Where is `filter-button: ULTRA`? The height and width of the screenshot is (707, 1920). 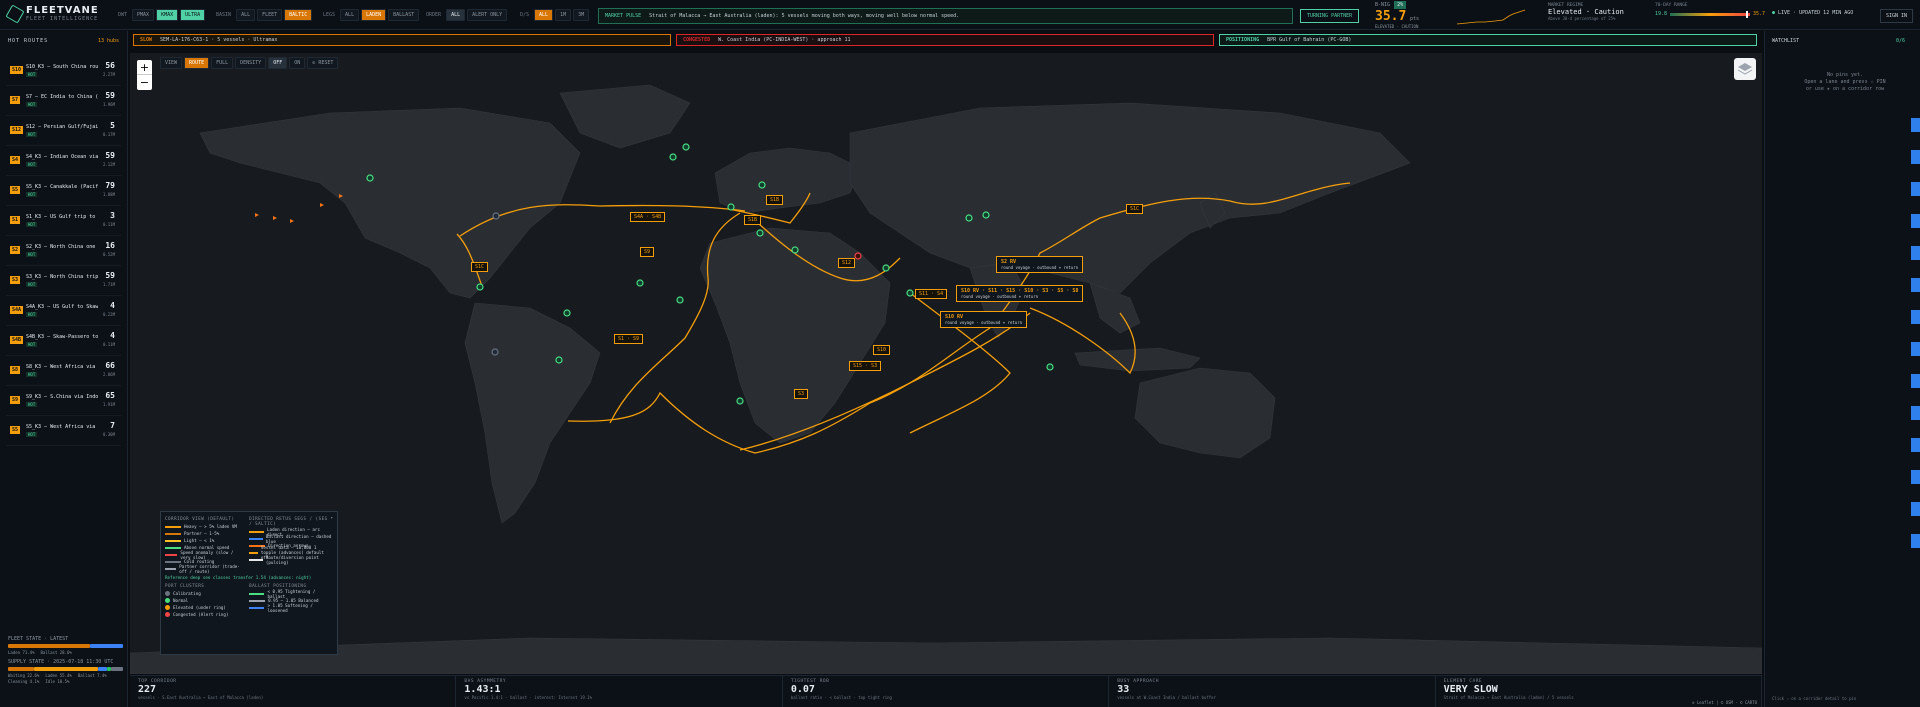
filter-button: ULTRA is located at coordinates (193, 15).